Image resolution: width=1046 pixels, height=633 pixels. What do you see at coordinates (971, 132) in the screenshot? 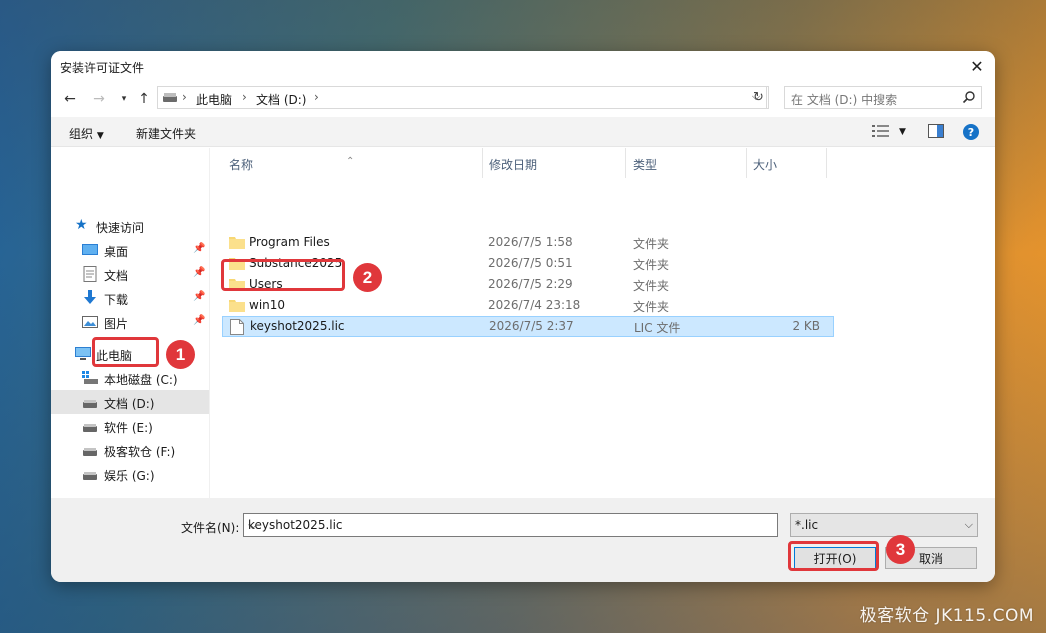
I see `help-icon: ?` at bounding box center [971, 132].